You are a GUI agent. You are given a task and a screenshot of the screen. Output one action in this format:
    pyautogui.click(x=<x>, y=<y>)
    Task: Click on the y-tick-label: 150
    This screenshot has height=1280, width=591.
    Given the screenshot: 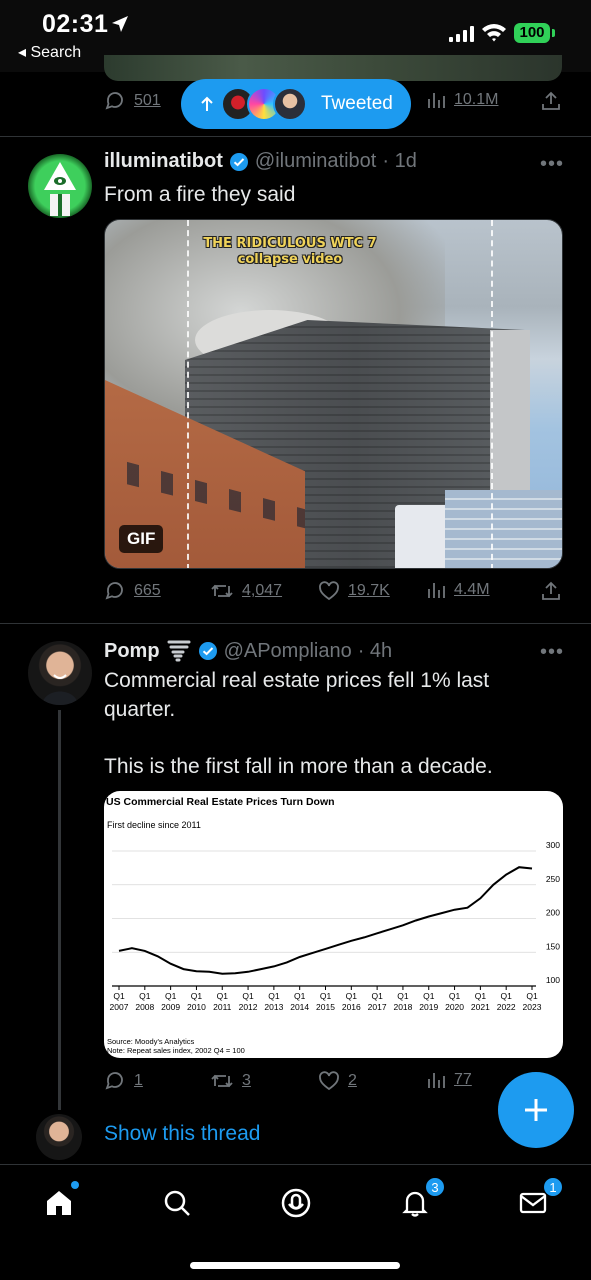 What is the action you would take?
    pyautogui.click(x=553, y=946)
    